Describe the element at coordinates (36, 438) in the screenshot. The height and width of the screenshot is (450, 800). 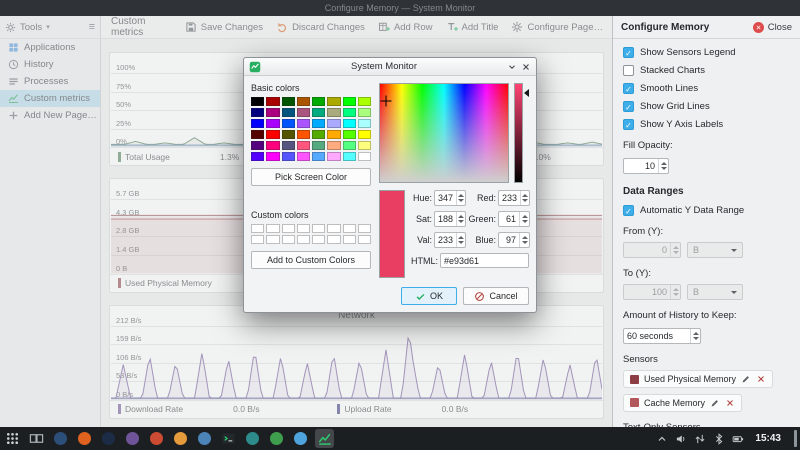
I see `taskbar-virtual-desktop-pager` at that location.